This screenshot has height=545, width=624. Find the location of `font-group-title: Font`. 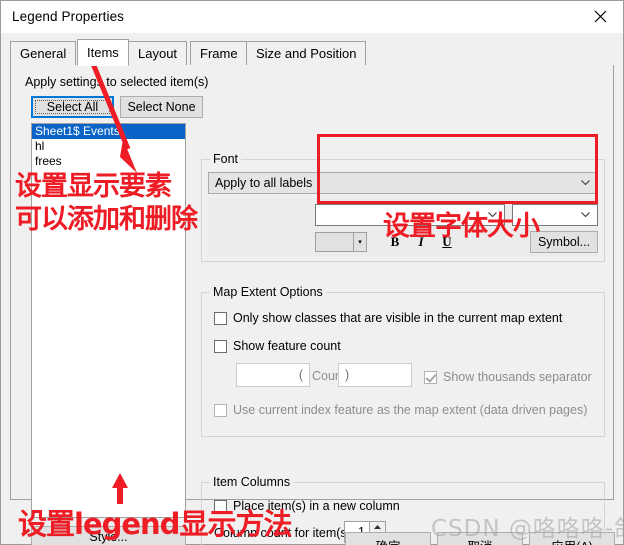

font-group-title: Font is located at coordinates (226, 159).